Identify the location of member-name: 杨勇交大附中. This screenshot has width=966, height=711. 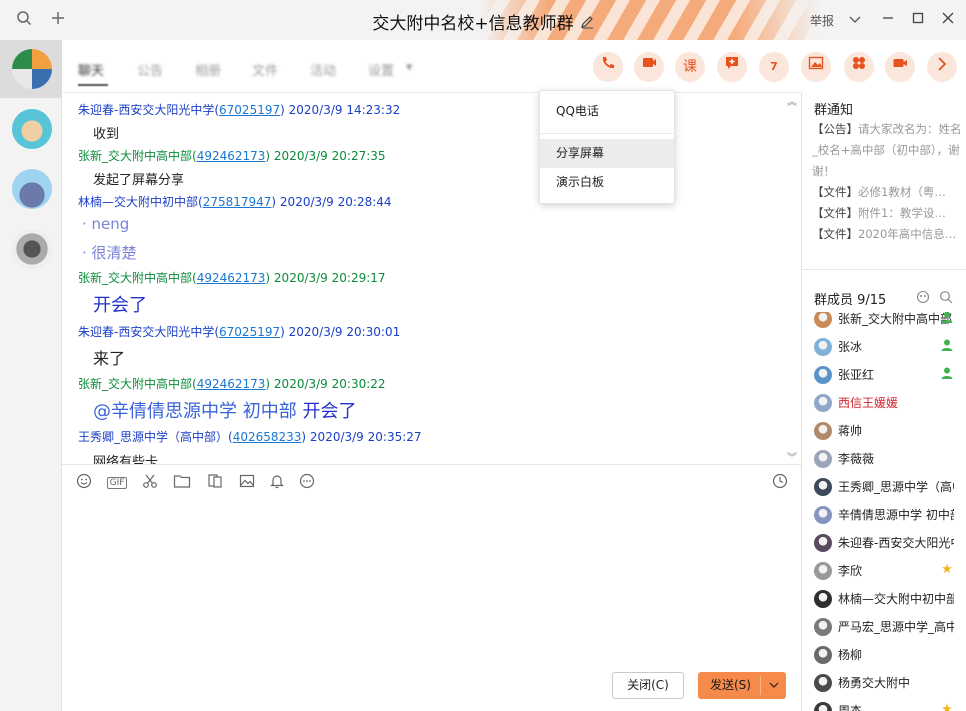
(874, 683).